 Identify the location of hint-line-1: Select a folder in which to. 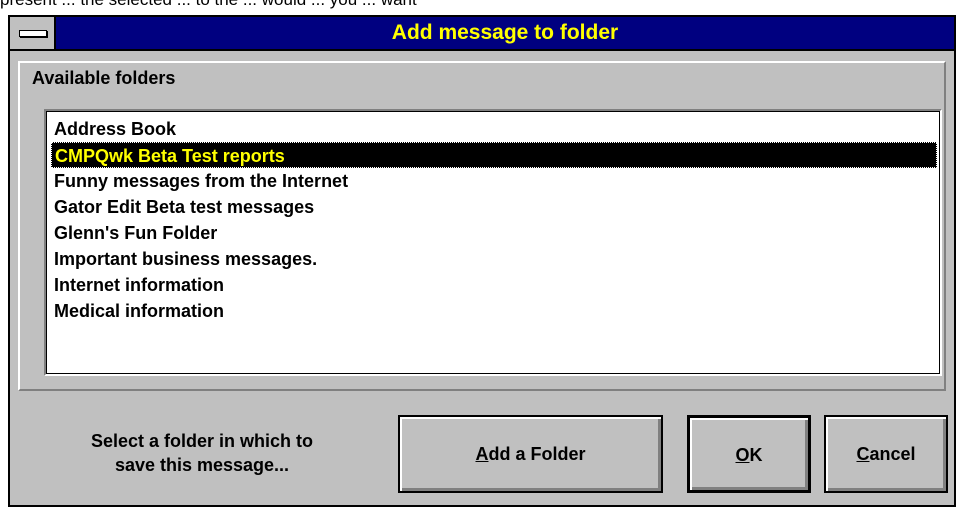
(202, 441).